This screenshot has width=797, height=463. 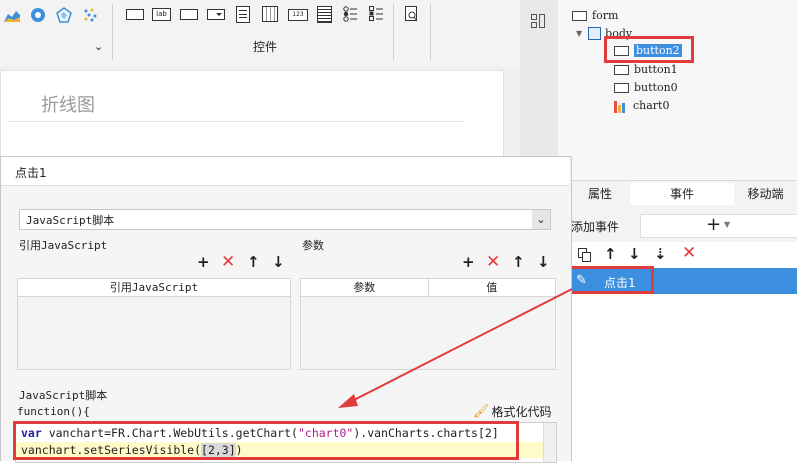 I want to click on label-icon: lab, so click(x=161, y=14).